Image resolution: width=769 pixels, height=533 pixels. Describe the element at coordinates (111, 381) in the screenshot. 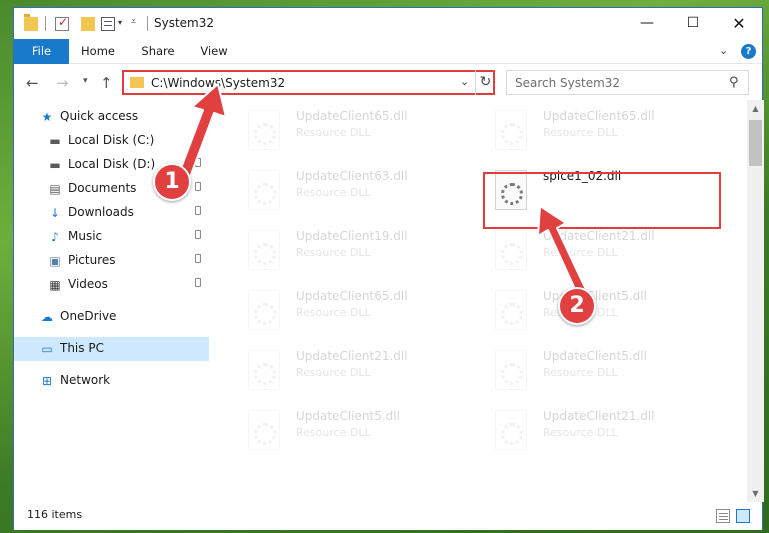

I see `sidebar-item-network: ⊞ Network` at that location.